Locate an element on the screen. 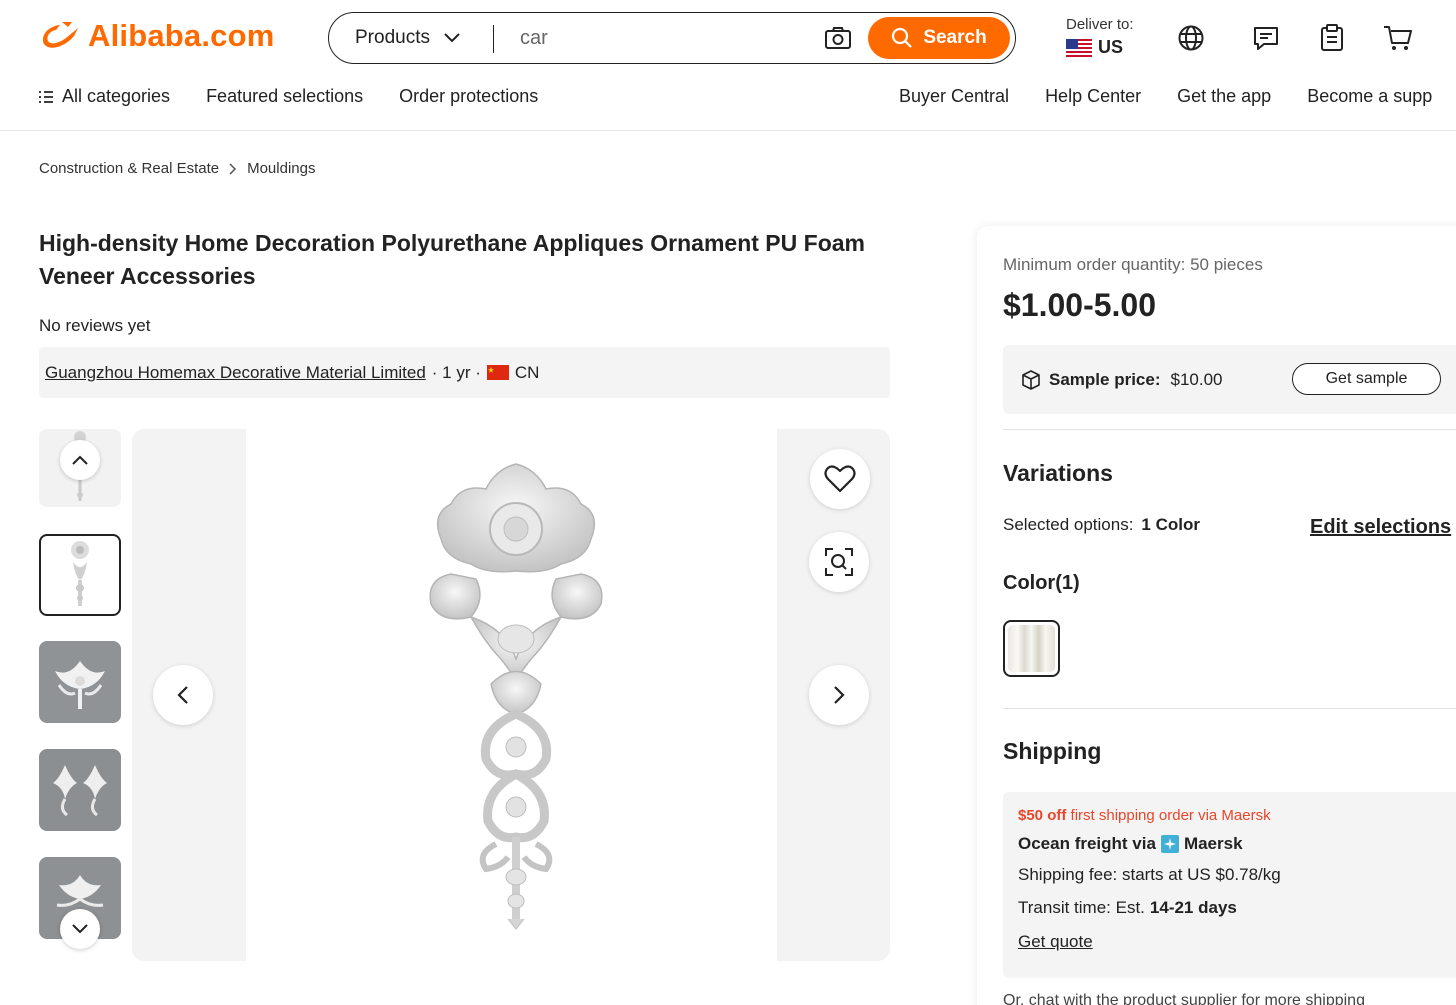  search-input is located at coordinates (654, 38).